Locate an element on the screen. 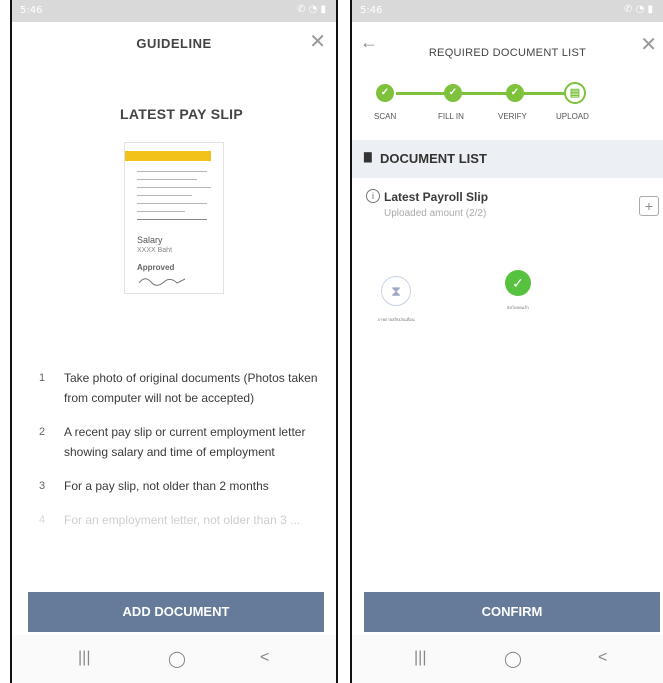 This screenshot has height=683, width=663. add-file-button: + is located at coordinates (649, 206).